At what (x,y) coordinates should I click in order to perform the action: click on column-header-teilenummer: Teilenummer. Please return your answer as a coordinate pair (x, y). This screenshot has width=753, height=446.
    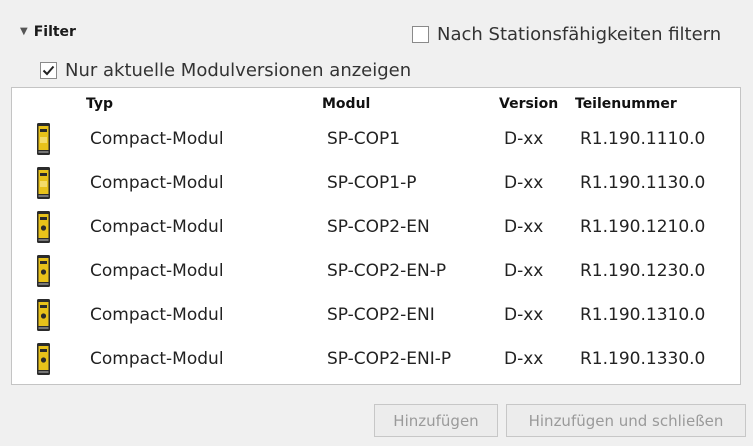
    Looking at the image, I should click on (626, 104).